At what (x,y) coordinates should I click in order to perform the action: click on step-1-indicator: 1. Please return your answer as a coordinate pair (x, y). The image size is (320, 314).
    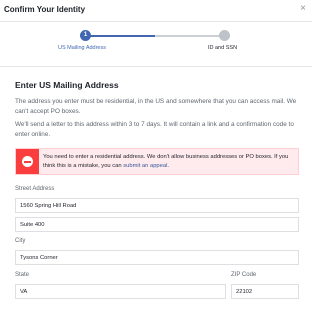
    Looking at the image, I should click on (85, 35).